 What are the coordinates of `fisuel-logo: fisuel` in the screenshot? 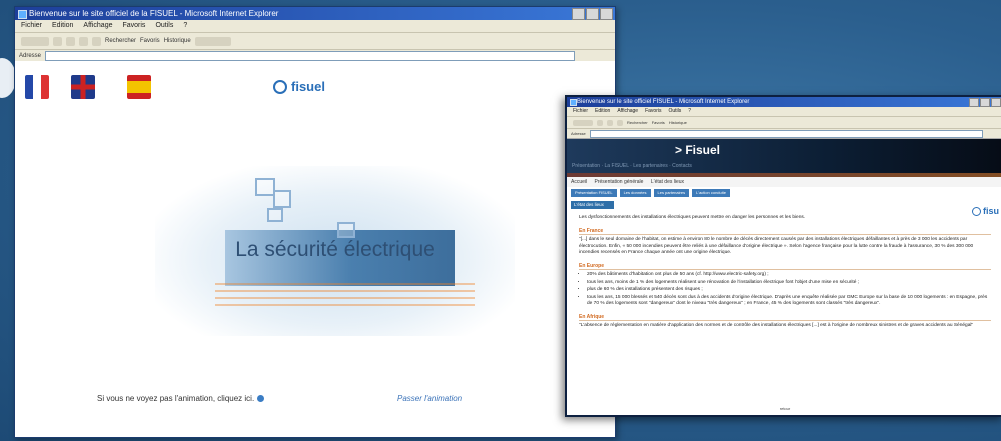 It's located at (299, 86).